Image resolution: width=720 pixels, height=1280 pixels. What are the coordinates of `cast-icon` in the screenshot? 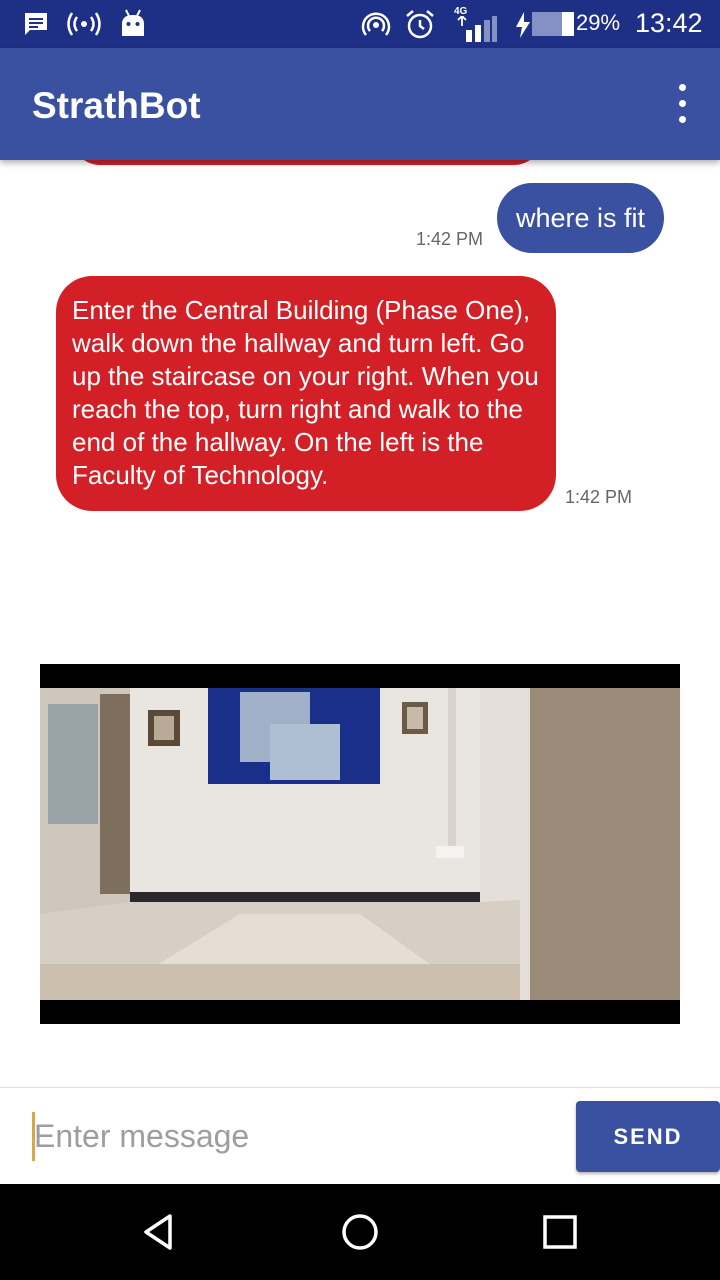 It's located at (376, 24).